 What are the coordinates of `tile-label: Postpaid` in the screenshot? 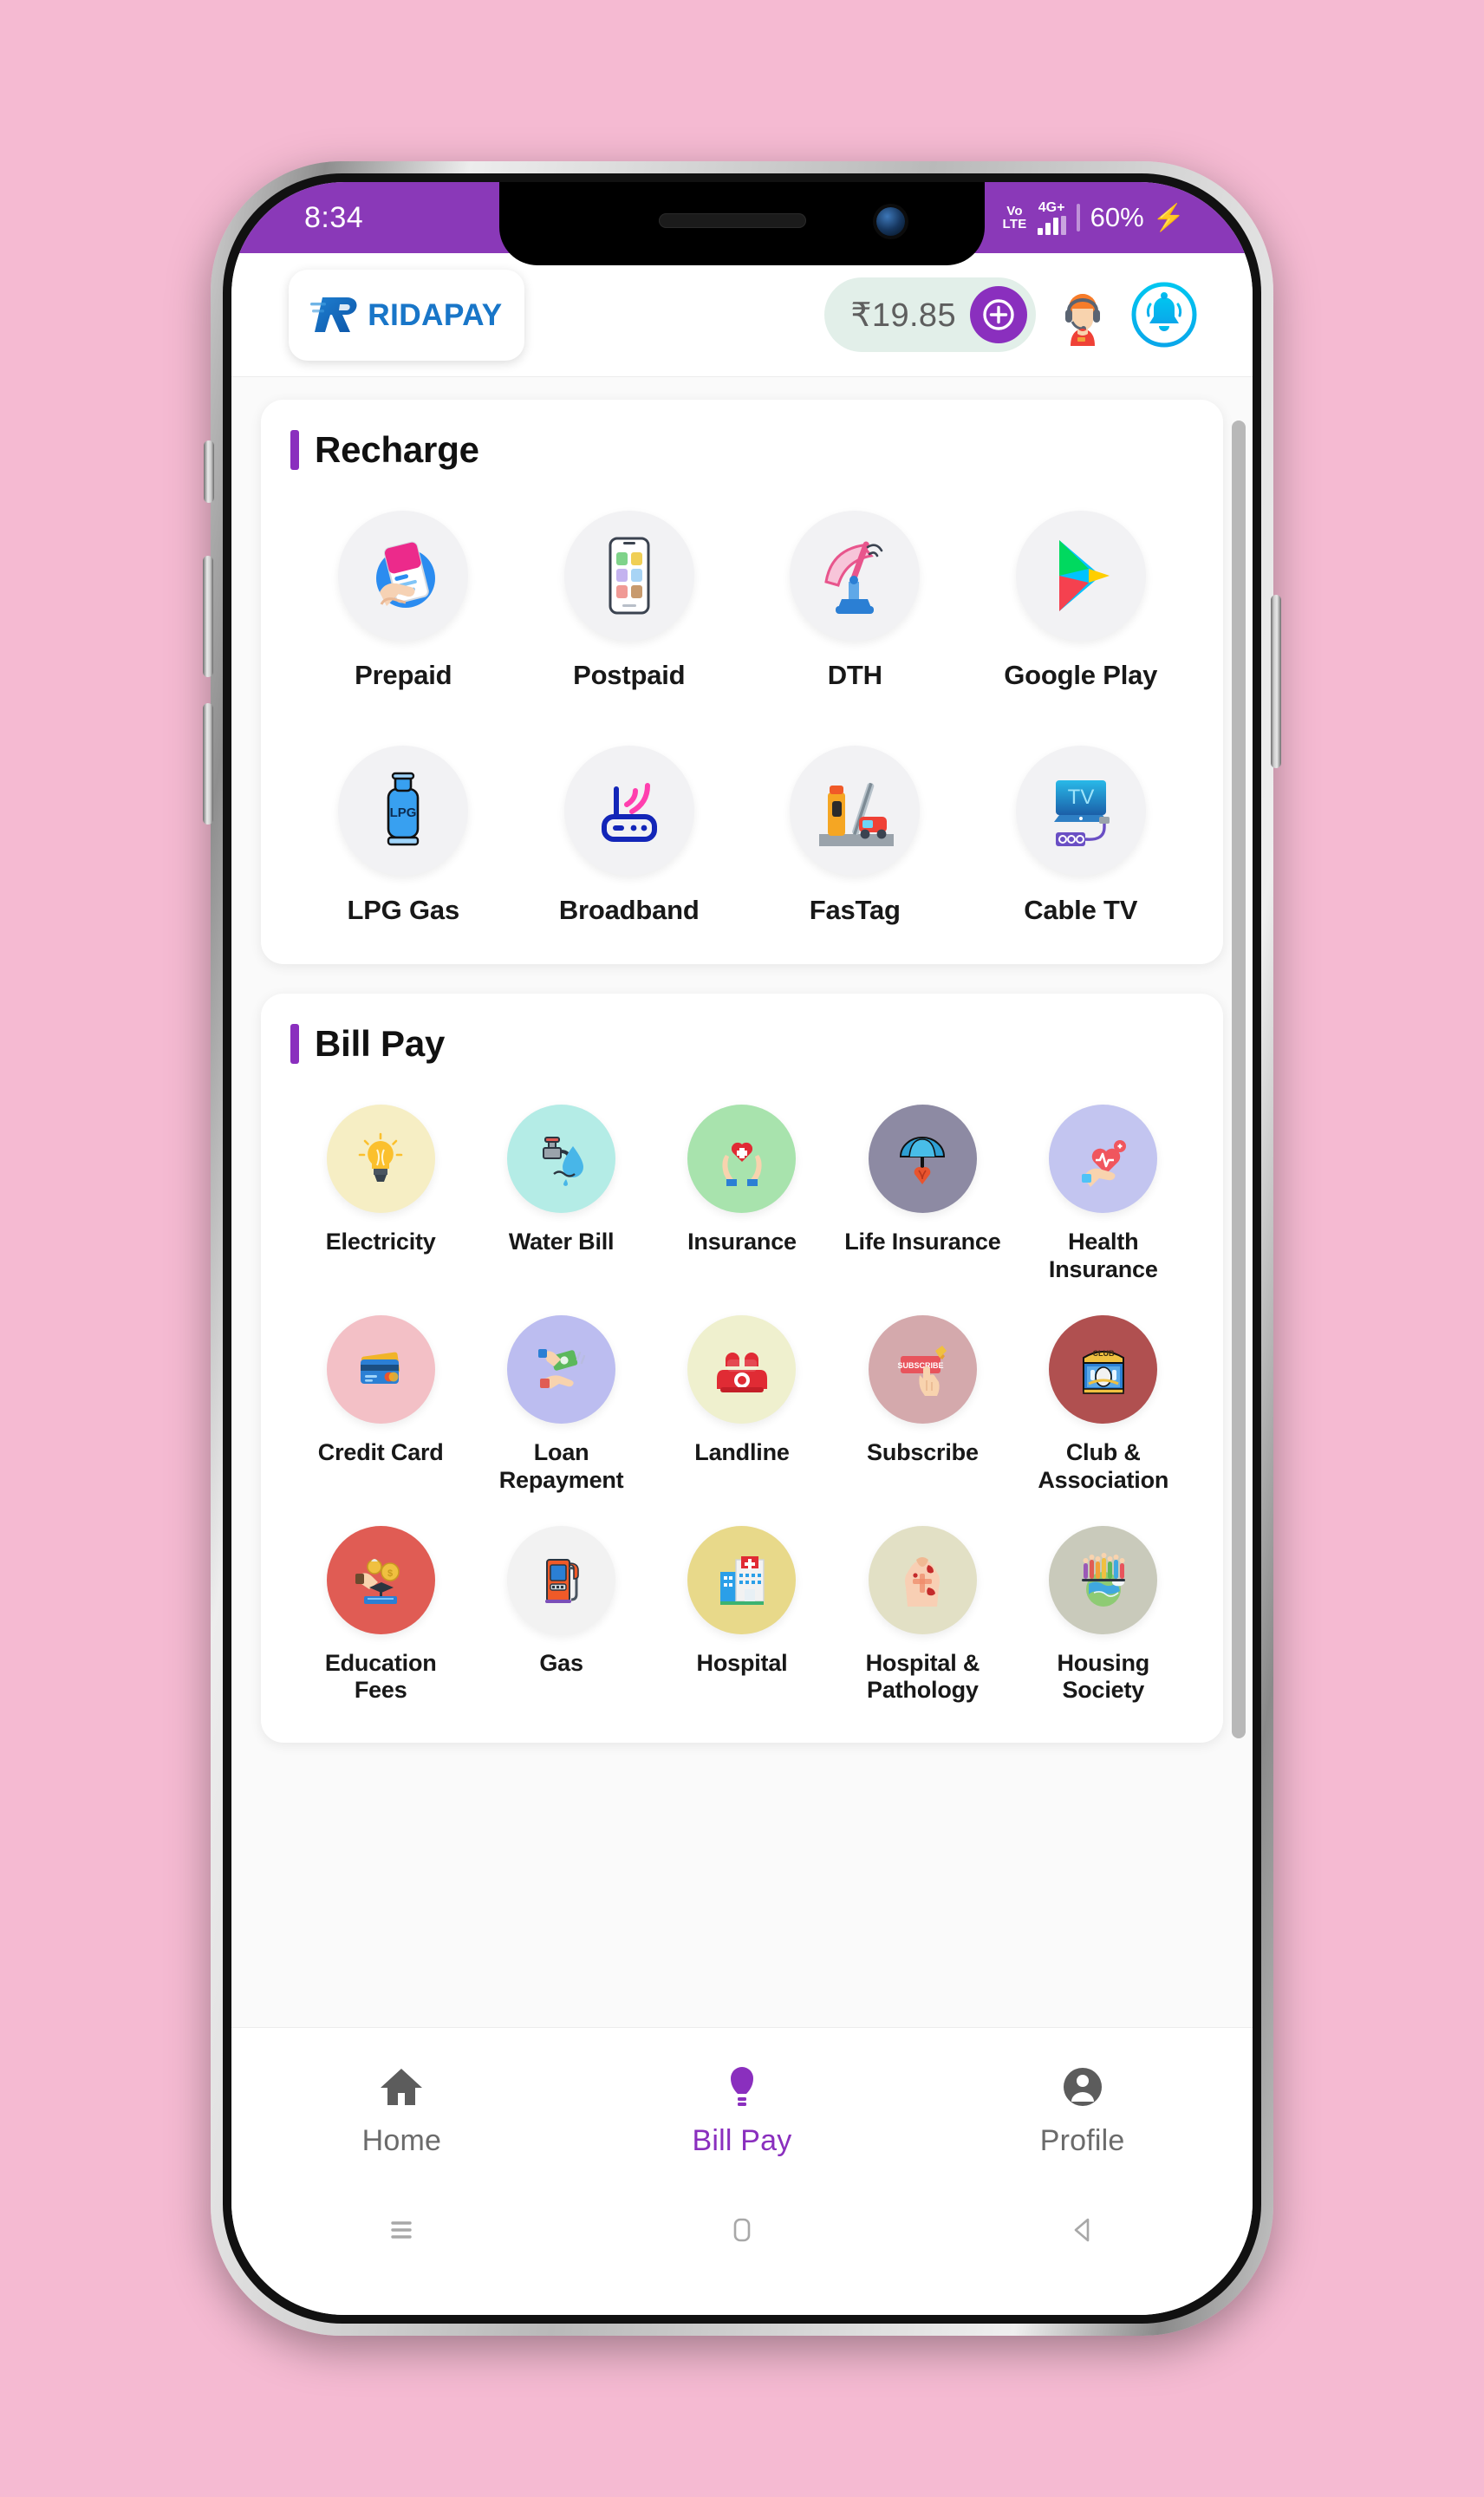 It's located at (629, 675).